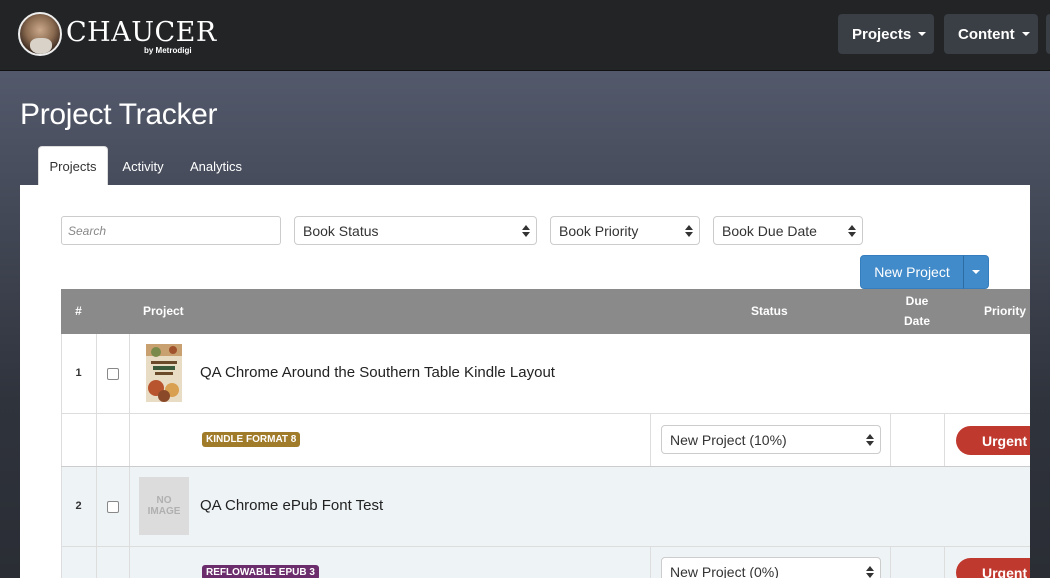 The width and height of the screenshot is (1050, 578). What do you see at coordinates (119, 114) in the screenshot?
I see `page-title: Project Tracker` at bounding box center [119, 114].